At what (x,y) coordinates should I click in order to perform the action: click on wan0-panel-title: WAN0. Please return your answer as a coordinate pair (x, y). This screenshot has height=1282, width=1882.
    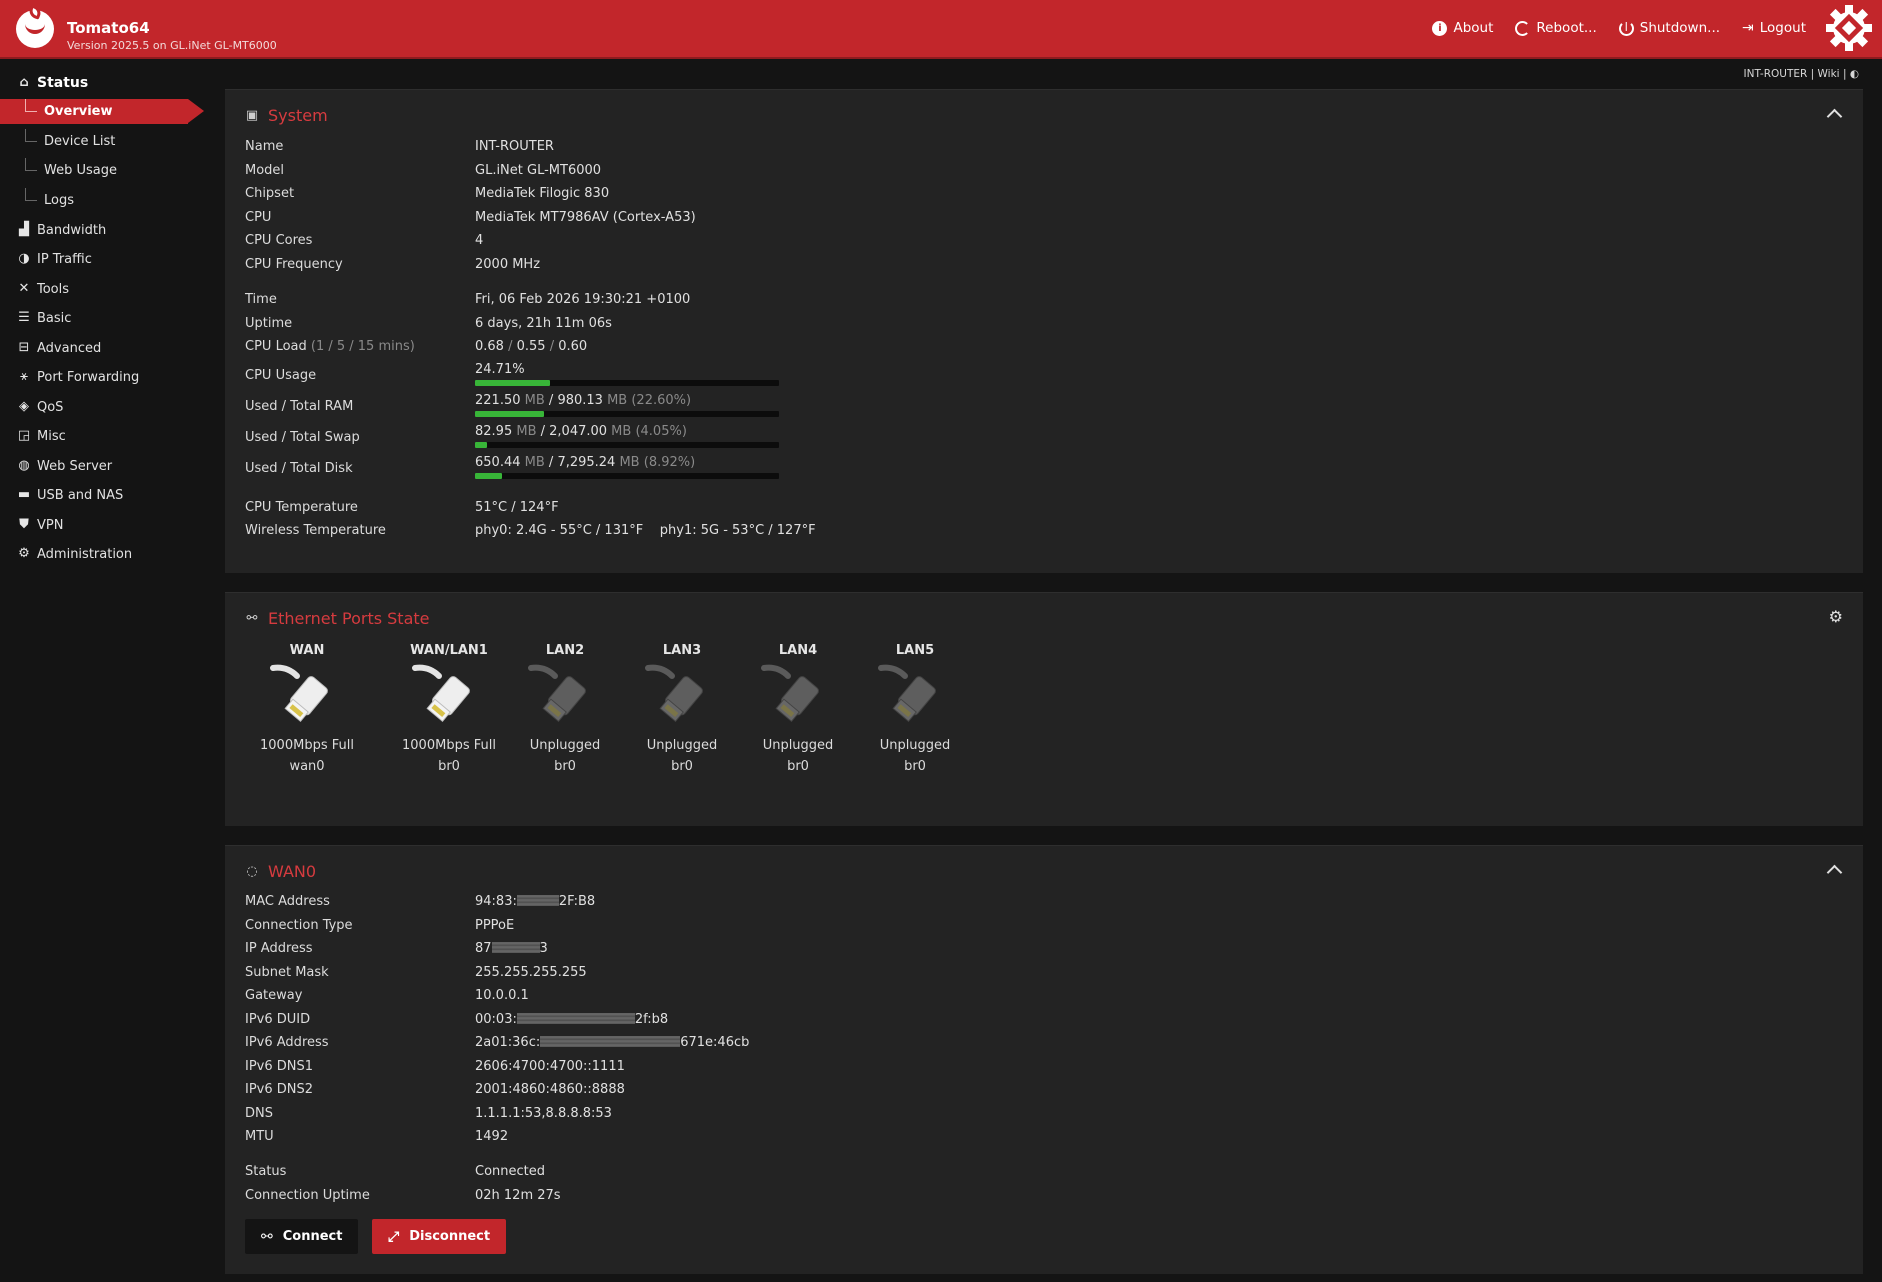
    Looking at the image, I should click on (292, 871).